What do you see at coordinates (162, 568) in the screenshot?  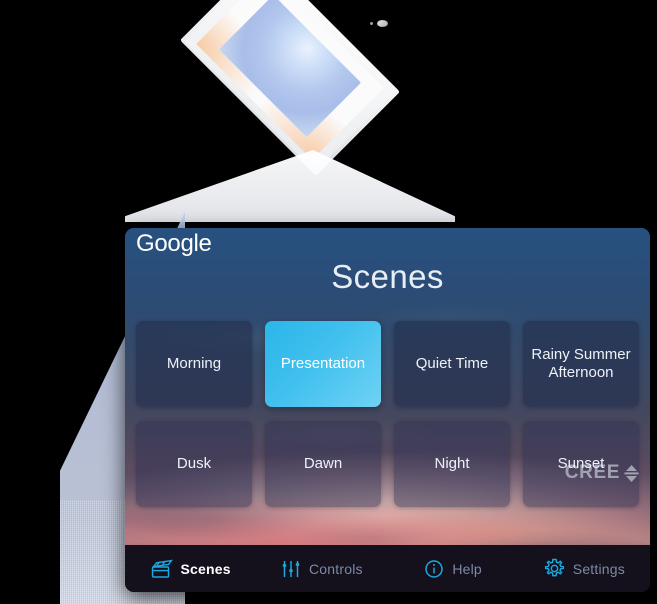 I see `clapperboard-icon` at bounding box center [162, 568].